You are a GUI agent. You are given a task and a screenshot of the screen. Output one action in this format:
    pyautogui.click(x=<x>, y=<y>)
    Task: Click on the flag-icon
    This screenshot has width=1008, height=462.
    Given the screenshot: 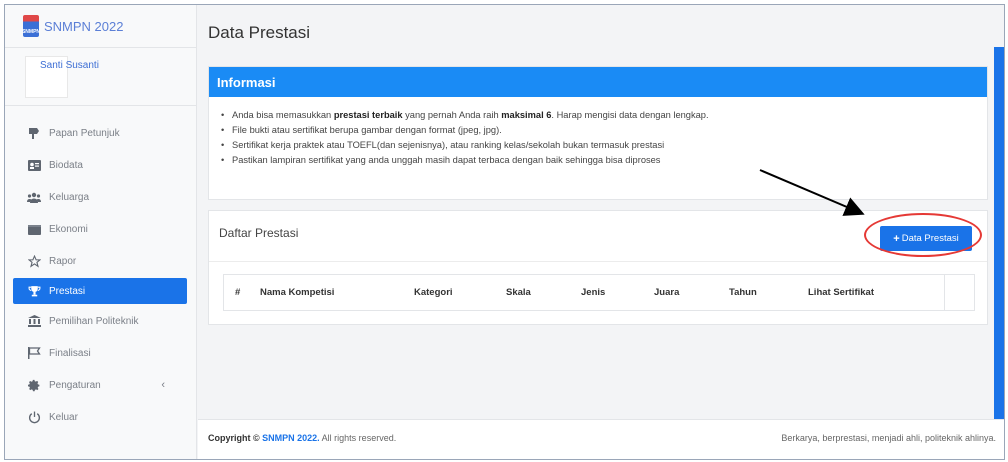 What is the action you would take?
    pyautogui.click(x=34, y=353)
    